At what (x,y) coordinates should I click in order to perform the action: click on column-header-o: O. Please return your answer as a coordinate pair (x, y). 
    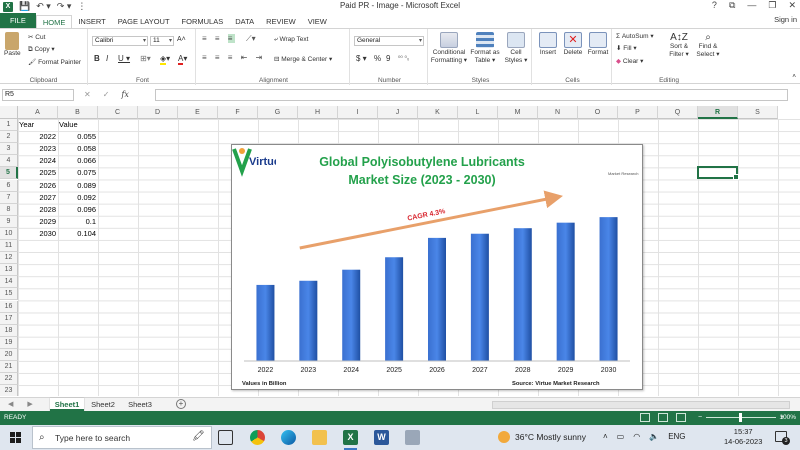
    Looking at the image, I should click on (598, 112).